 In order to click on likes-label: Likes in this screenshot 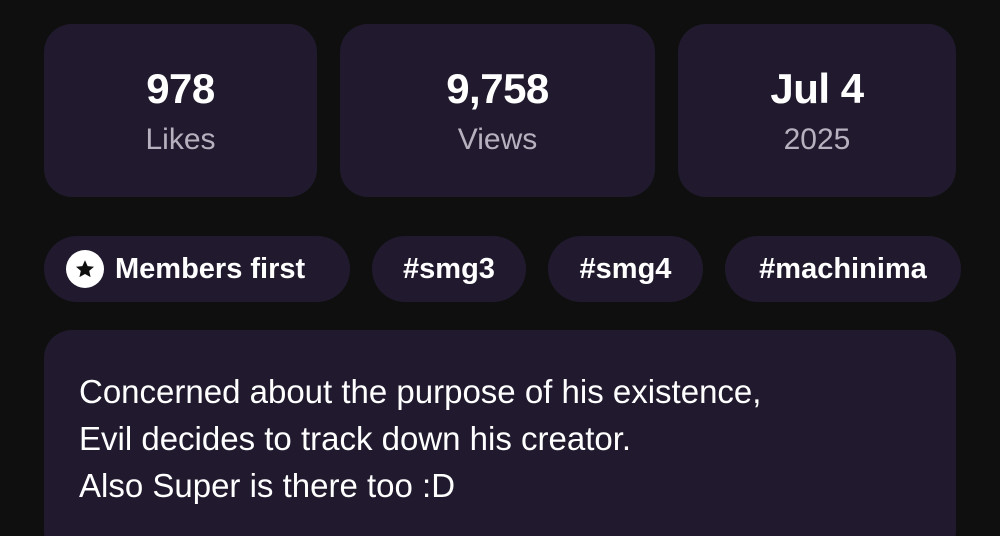, I will do `click(180, 139)`.